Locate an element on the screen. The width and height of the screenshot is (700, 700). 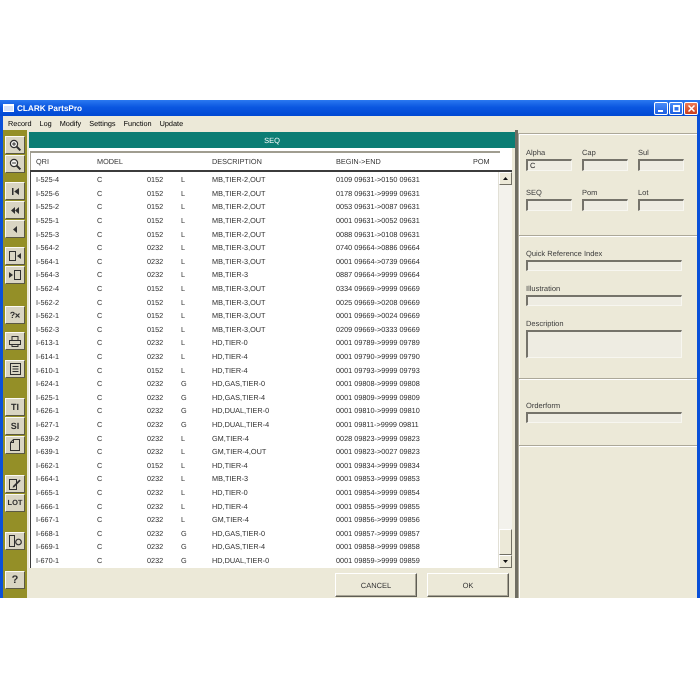
form-icon is located at coordinates (15, 369).